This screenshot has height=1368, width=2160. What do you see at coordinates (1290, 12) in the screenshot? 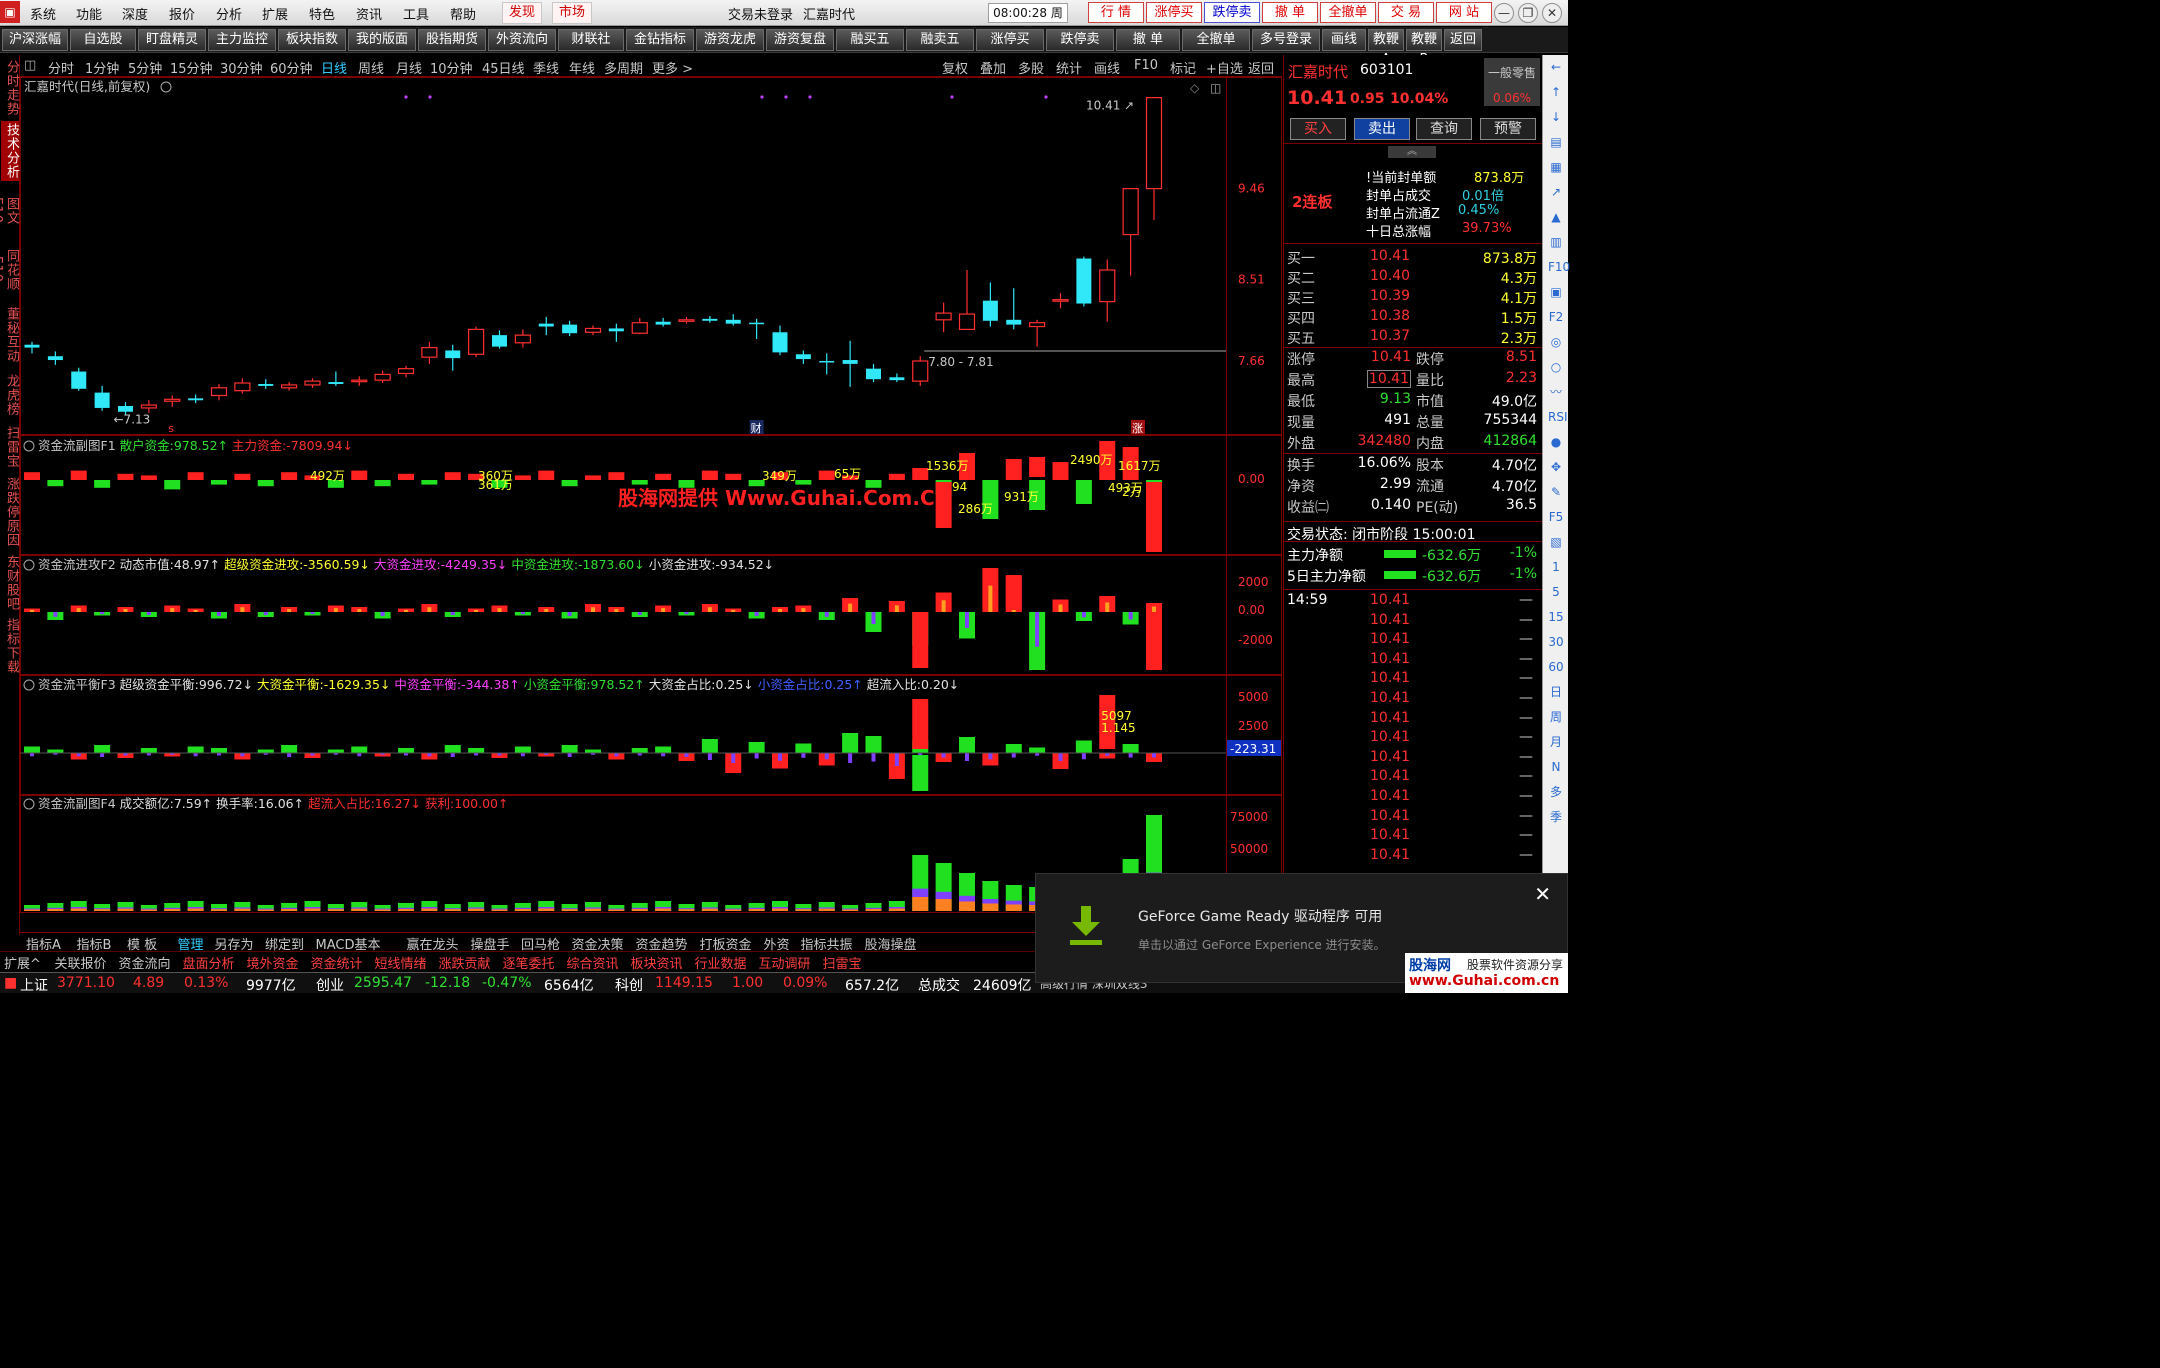
I see `cancel-order-button: 撤 单` at bounding box center [1290, 12].